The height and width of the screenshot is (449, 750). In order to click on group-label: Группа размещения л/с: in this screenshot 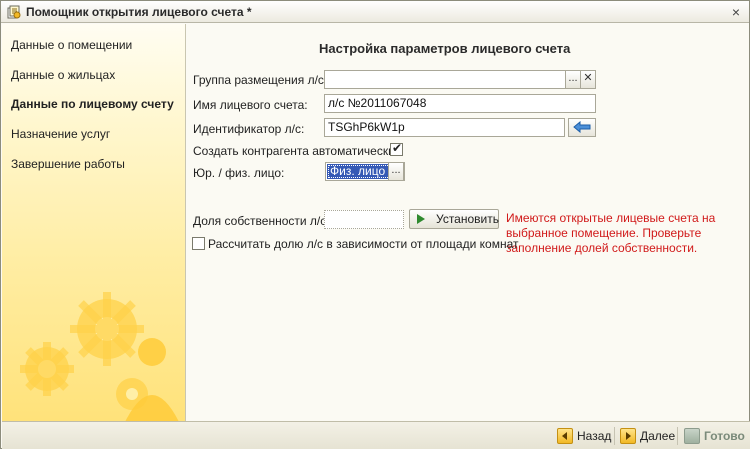, I will do `click(260, 80)`.